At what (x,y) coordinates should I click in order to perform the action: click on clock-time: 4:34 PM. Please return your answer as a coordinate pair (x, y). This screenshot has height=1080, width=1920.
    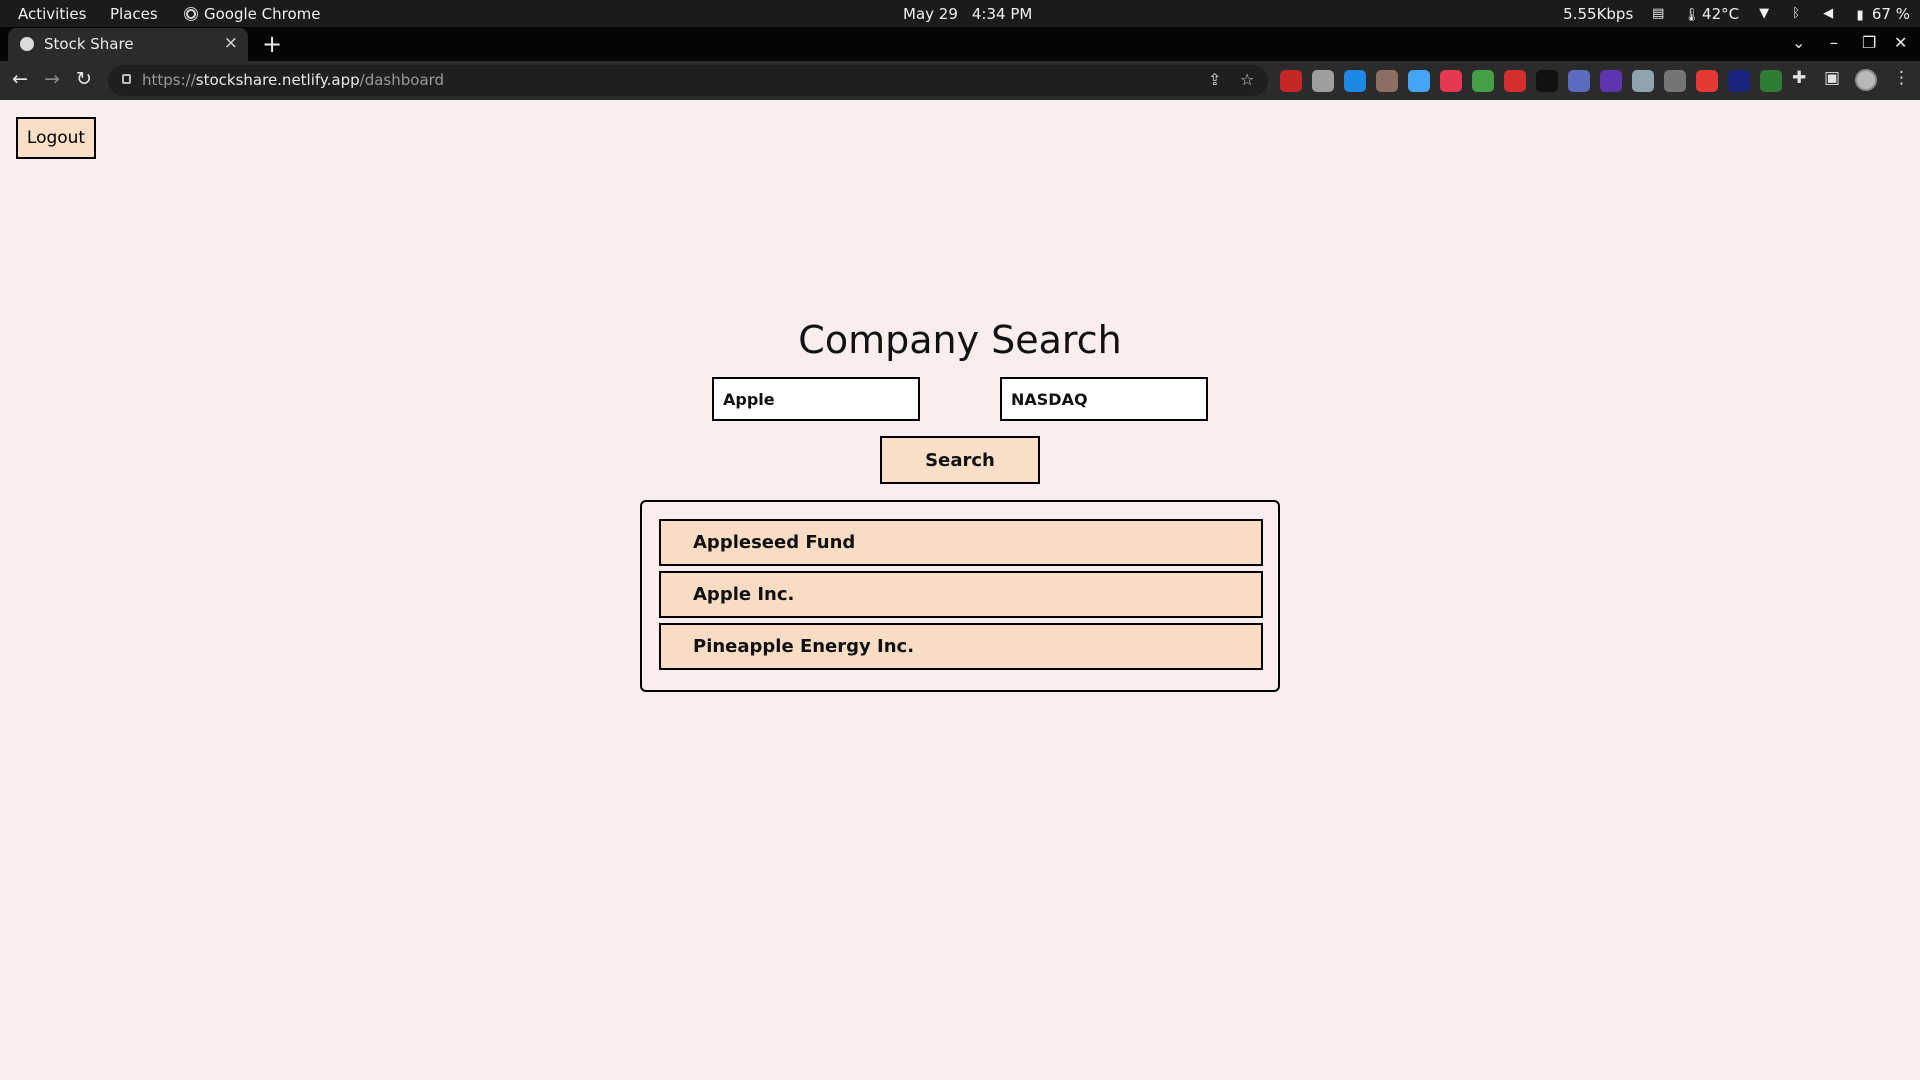
    Looking at the image, I should click on (1002, 14).